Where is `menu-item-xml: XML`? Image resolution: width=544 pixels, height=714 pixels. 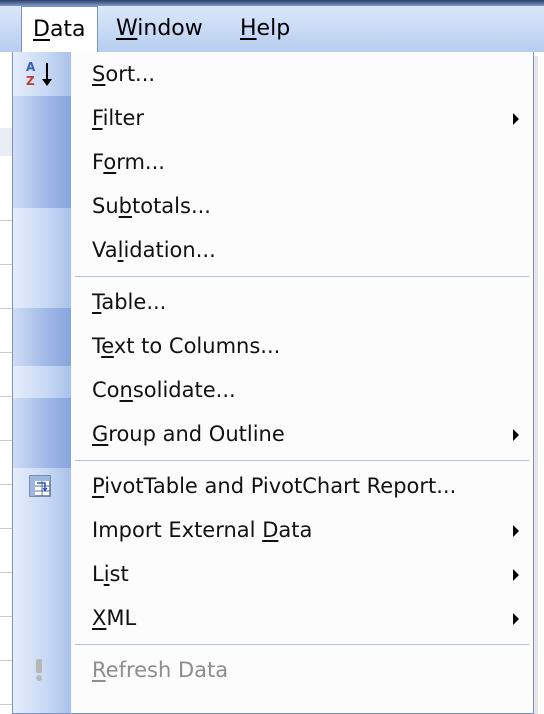
menu-item-xml: XML is located at coordinates (273, 618).